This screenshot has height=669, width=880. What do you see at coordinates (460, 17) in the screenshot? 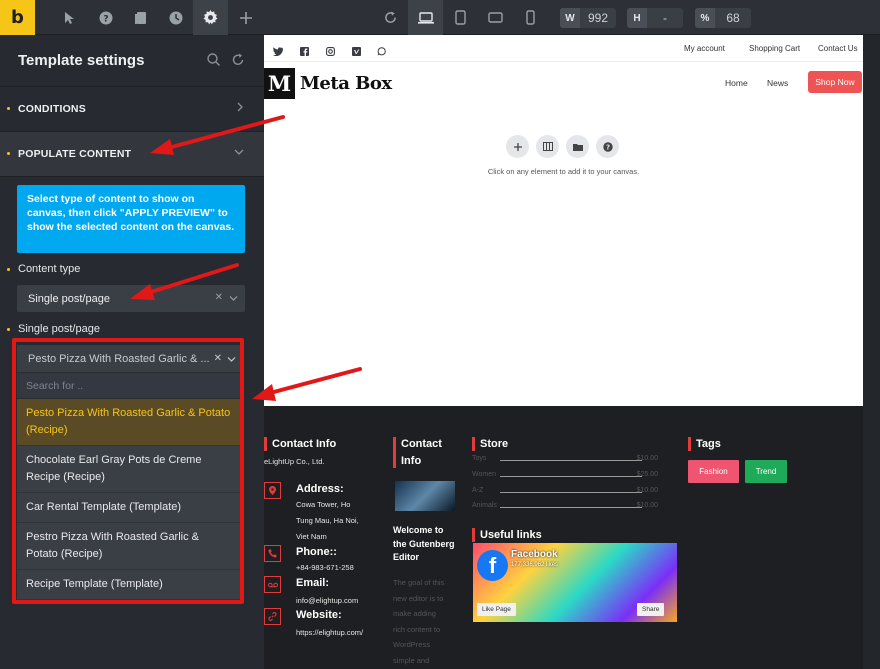
I see `tablet-view-icon` at bounding box center [460, 17].